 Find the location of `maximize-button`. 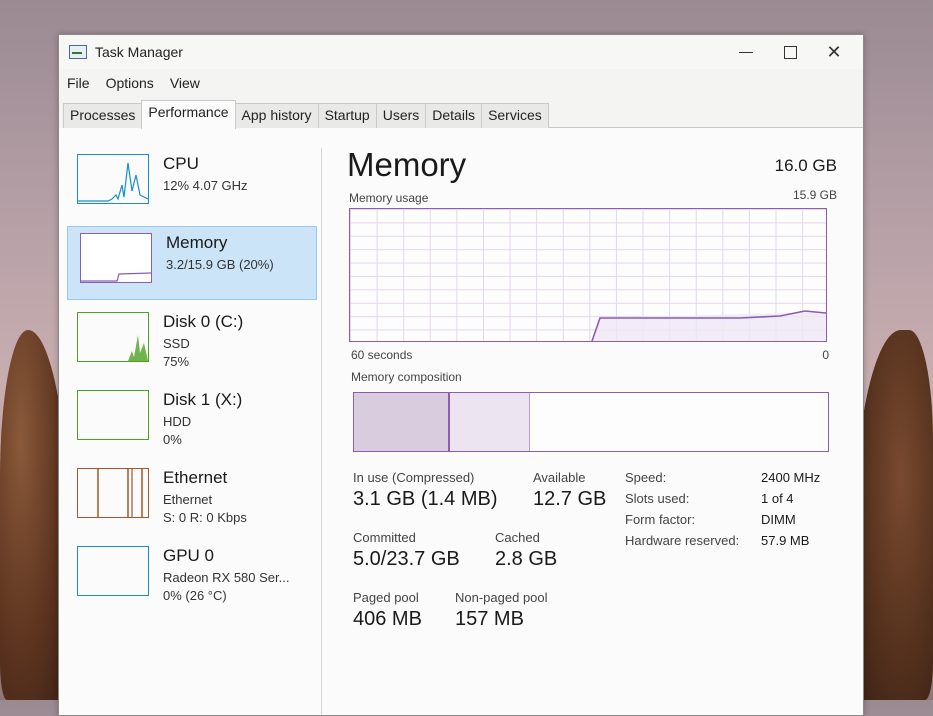

maximize-button is located at coordinates (790, 52).